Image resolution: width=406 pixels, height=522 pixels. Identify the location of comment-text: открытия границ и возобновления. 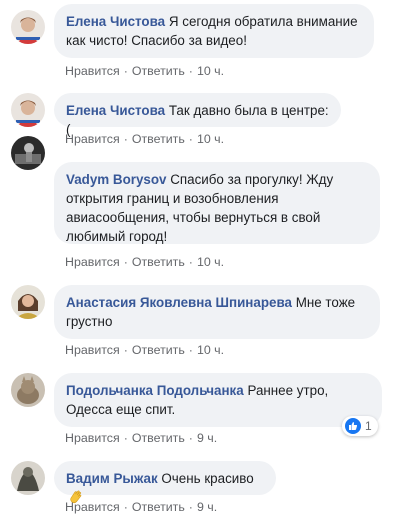
(172, 198).